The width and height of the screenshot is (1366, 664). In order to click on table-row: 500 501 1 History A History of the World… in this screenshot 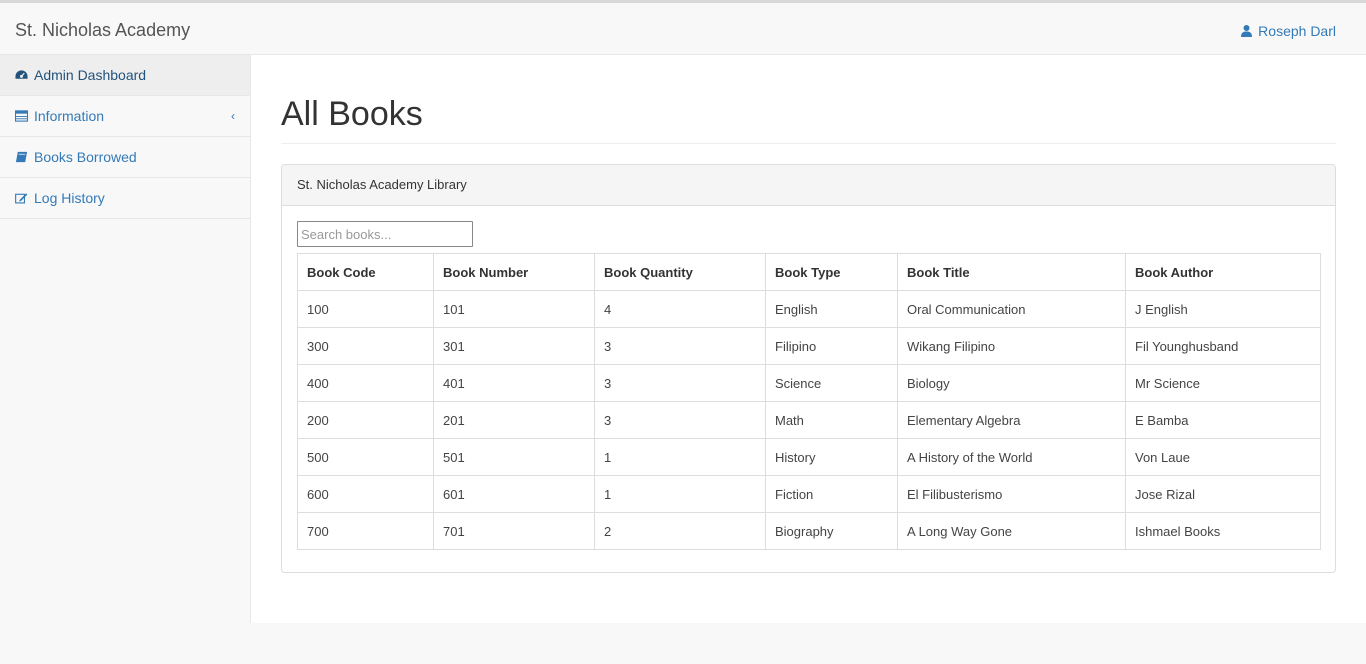, I will do `click(809, 457)`.